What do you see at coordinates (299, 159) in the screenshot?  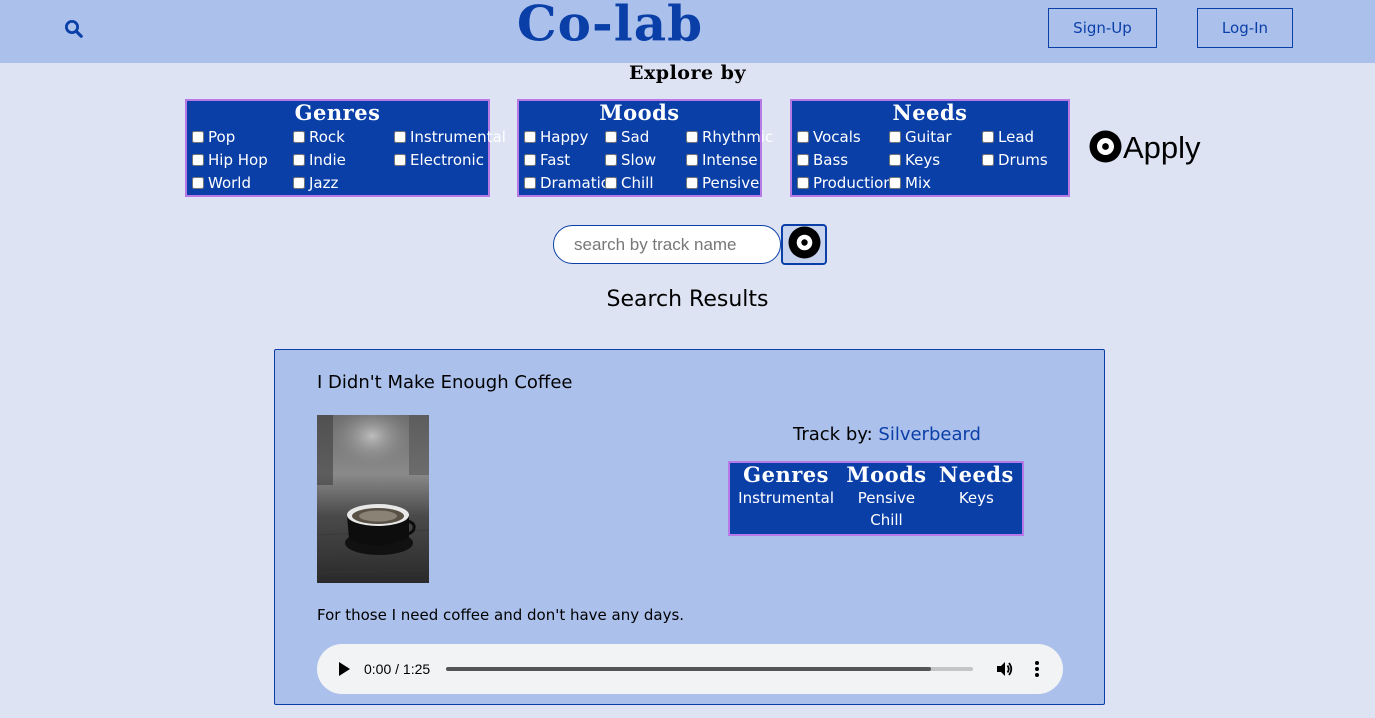 I see `genre-checkbox-indie` at bounding box center [299, 159].